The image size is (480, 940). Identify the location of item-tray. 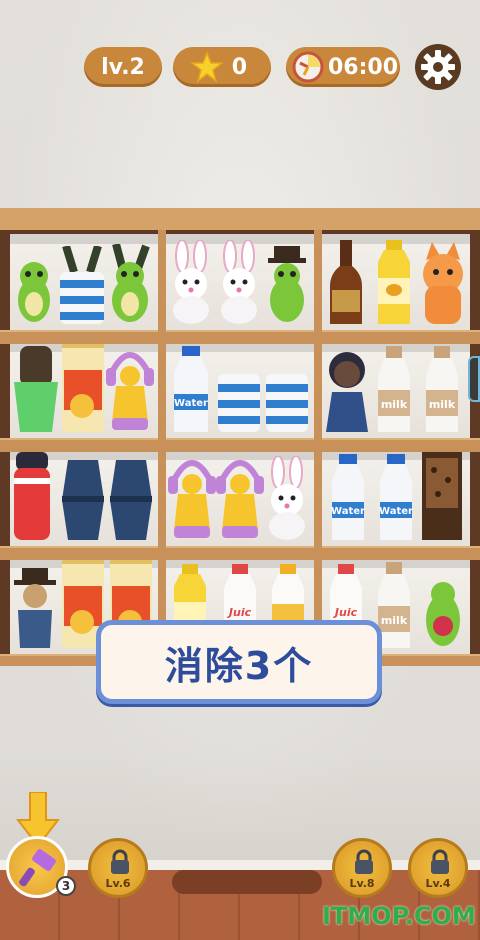
(247, 882).